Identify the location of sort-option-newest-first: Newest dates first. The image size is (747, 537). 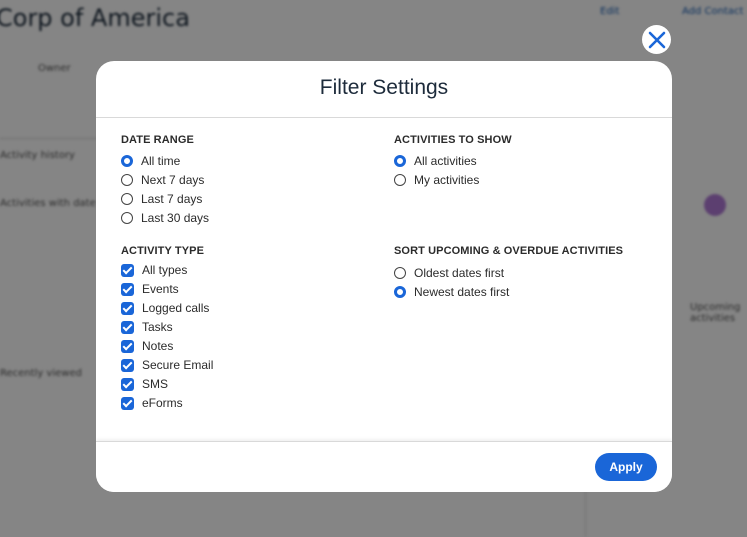
(451, 292).